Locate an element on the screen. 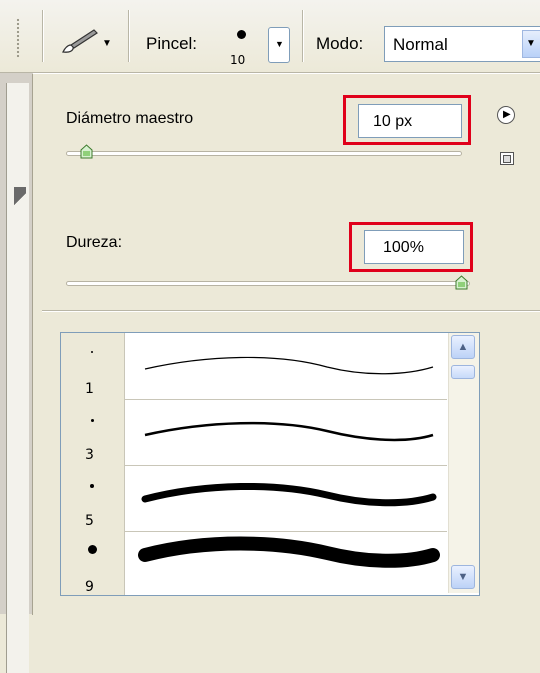 The height and width of the screenshot is (673, 540). hardness-slider-thumb is located at coordinates (461, 282).